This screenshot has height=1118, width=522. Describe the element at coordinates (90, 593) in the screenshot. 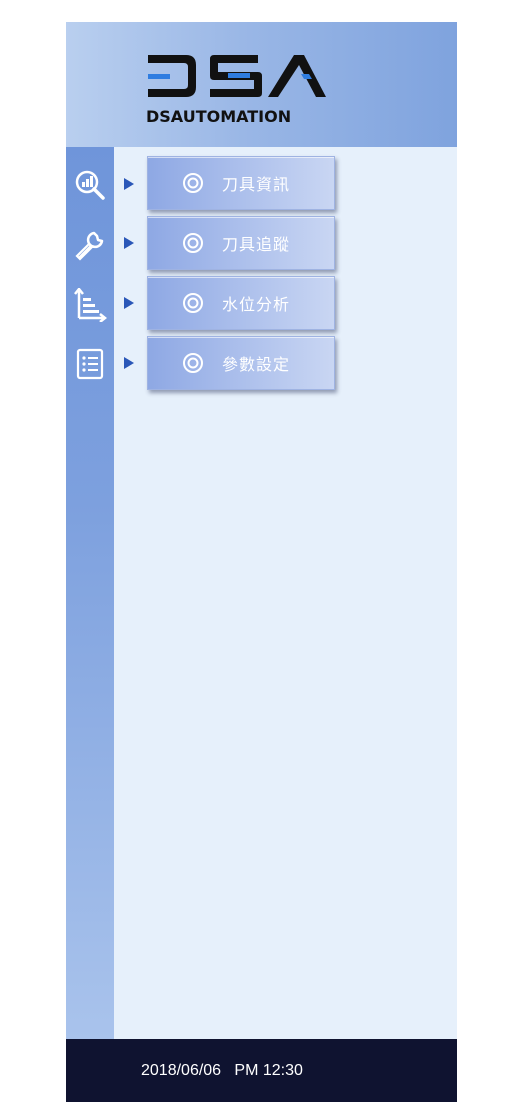

I see `sidebar` at that location.